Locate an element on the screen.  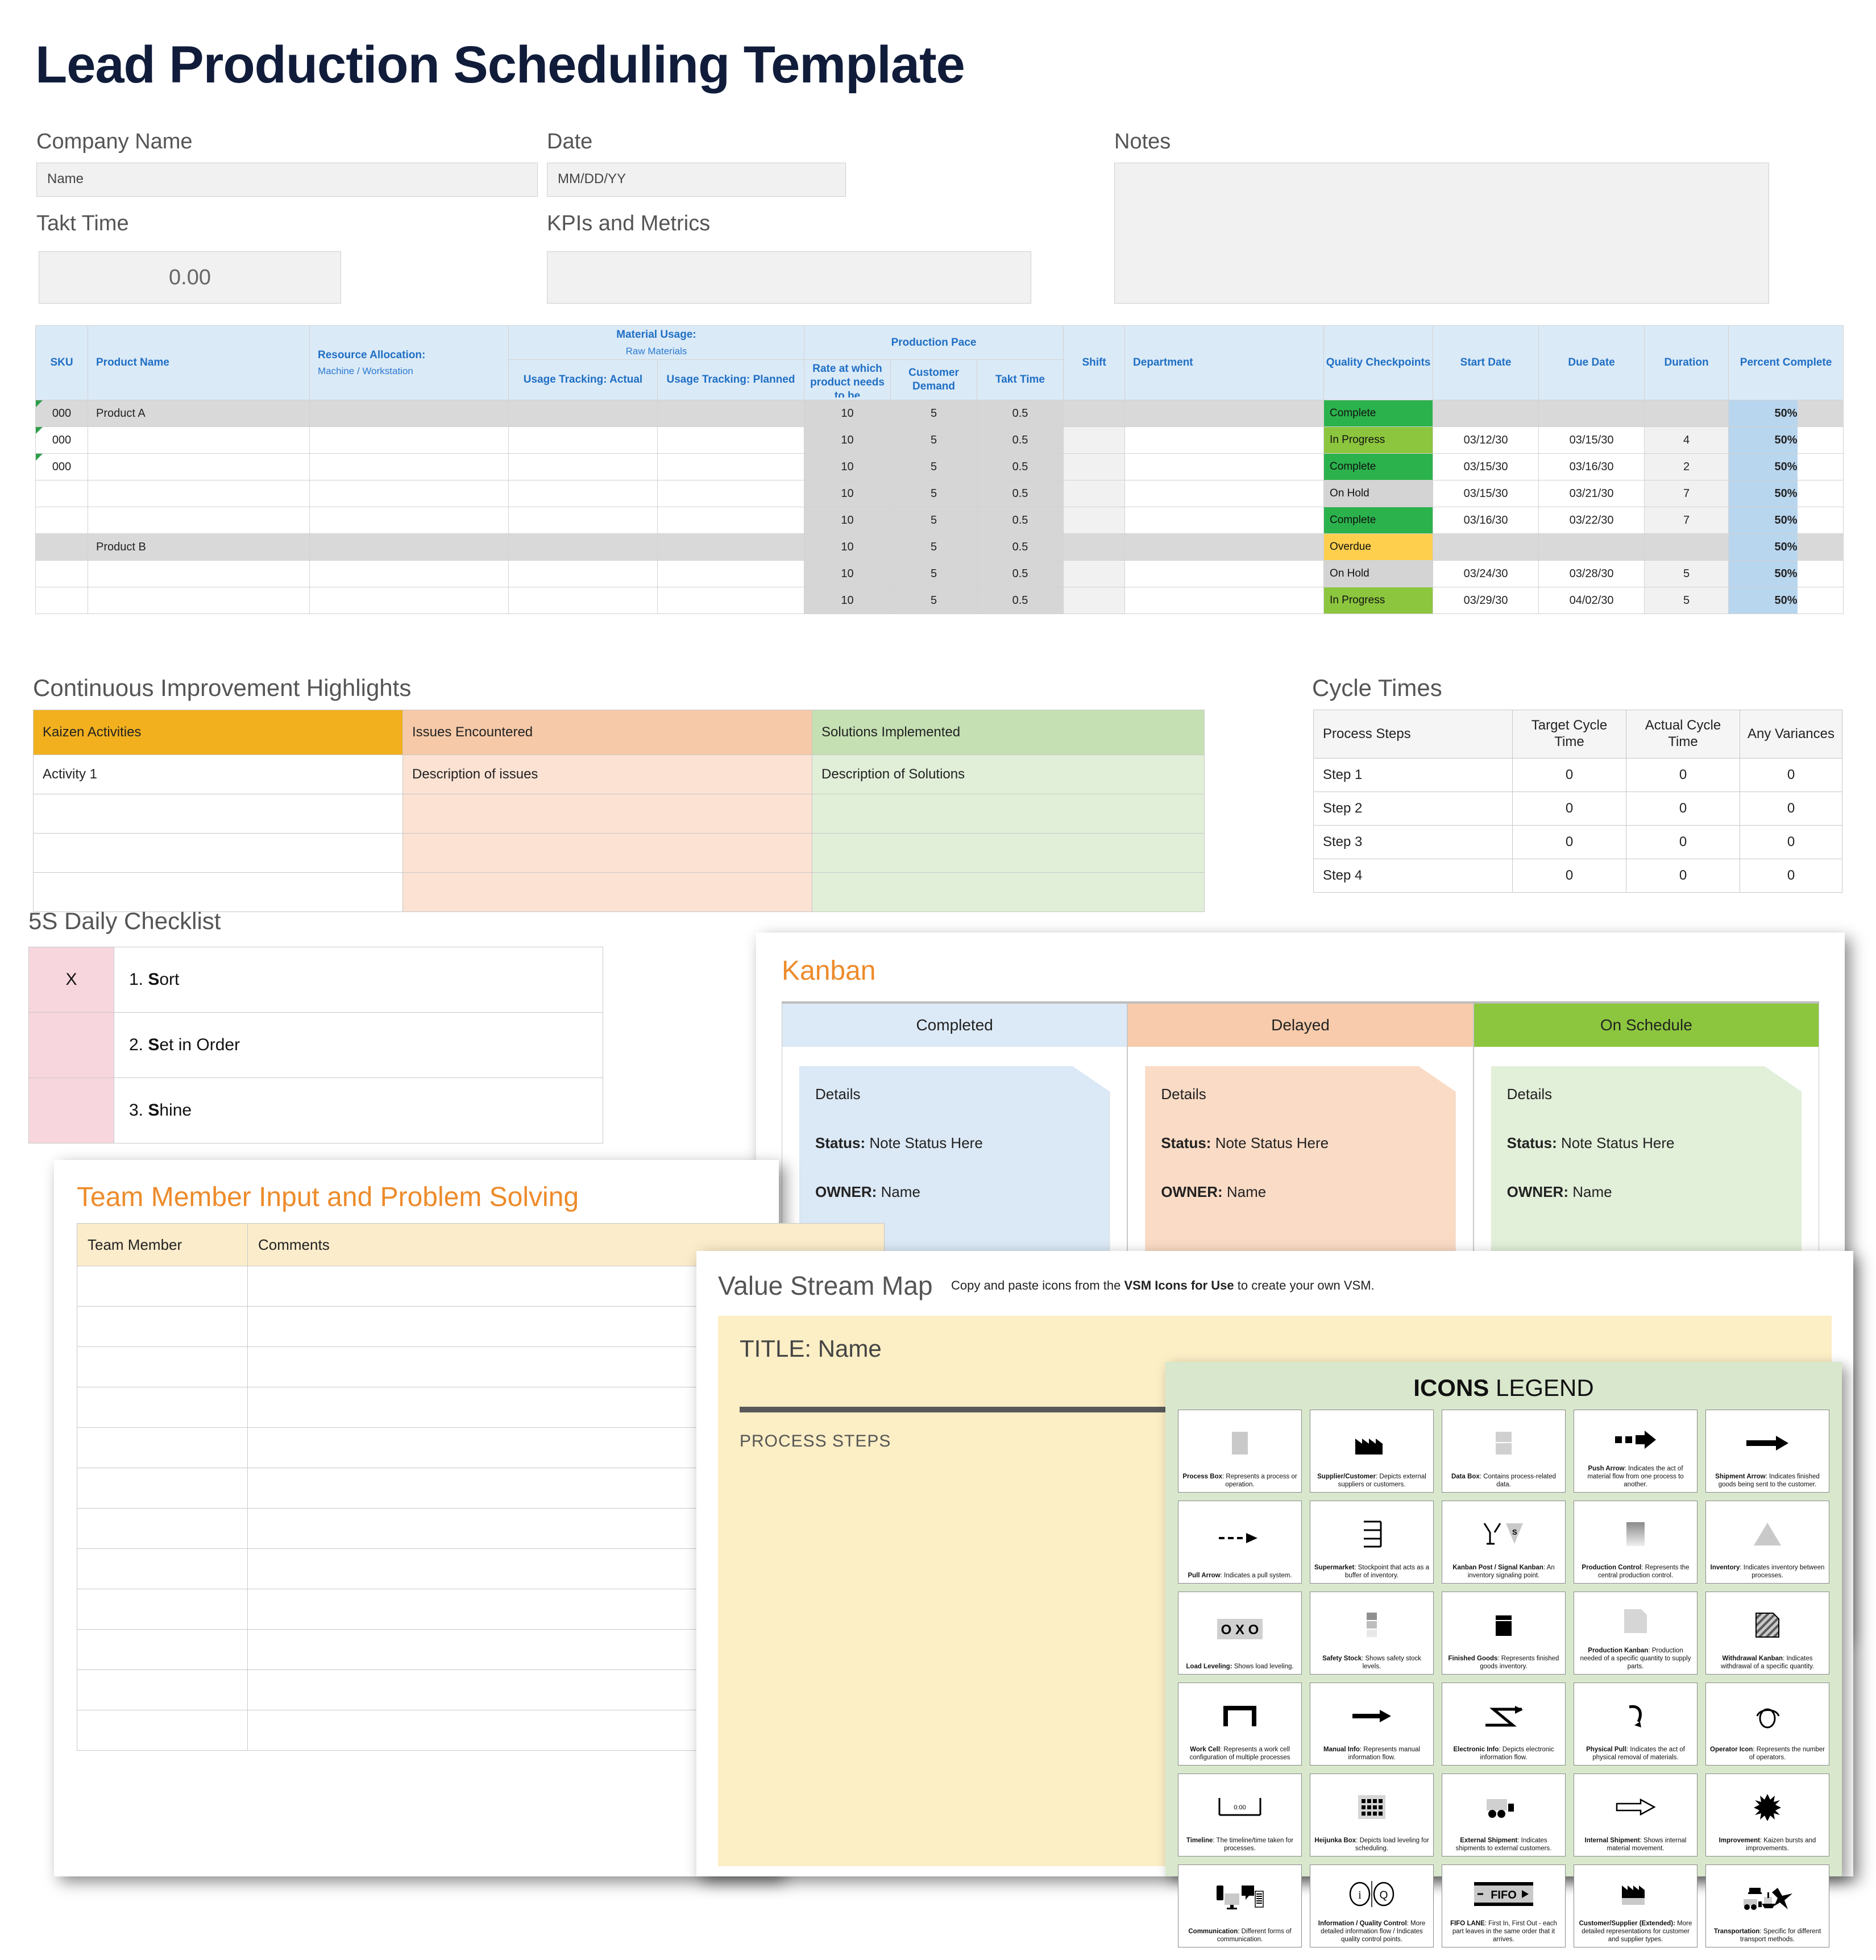
cell-duration is located at coordinates (1686, 547).